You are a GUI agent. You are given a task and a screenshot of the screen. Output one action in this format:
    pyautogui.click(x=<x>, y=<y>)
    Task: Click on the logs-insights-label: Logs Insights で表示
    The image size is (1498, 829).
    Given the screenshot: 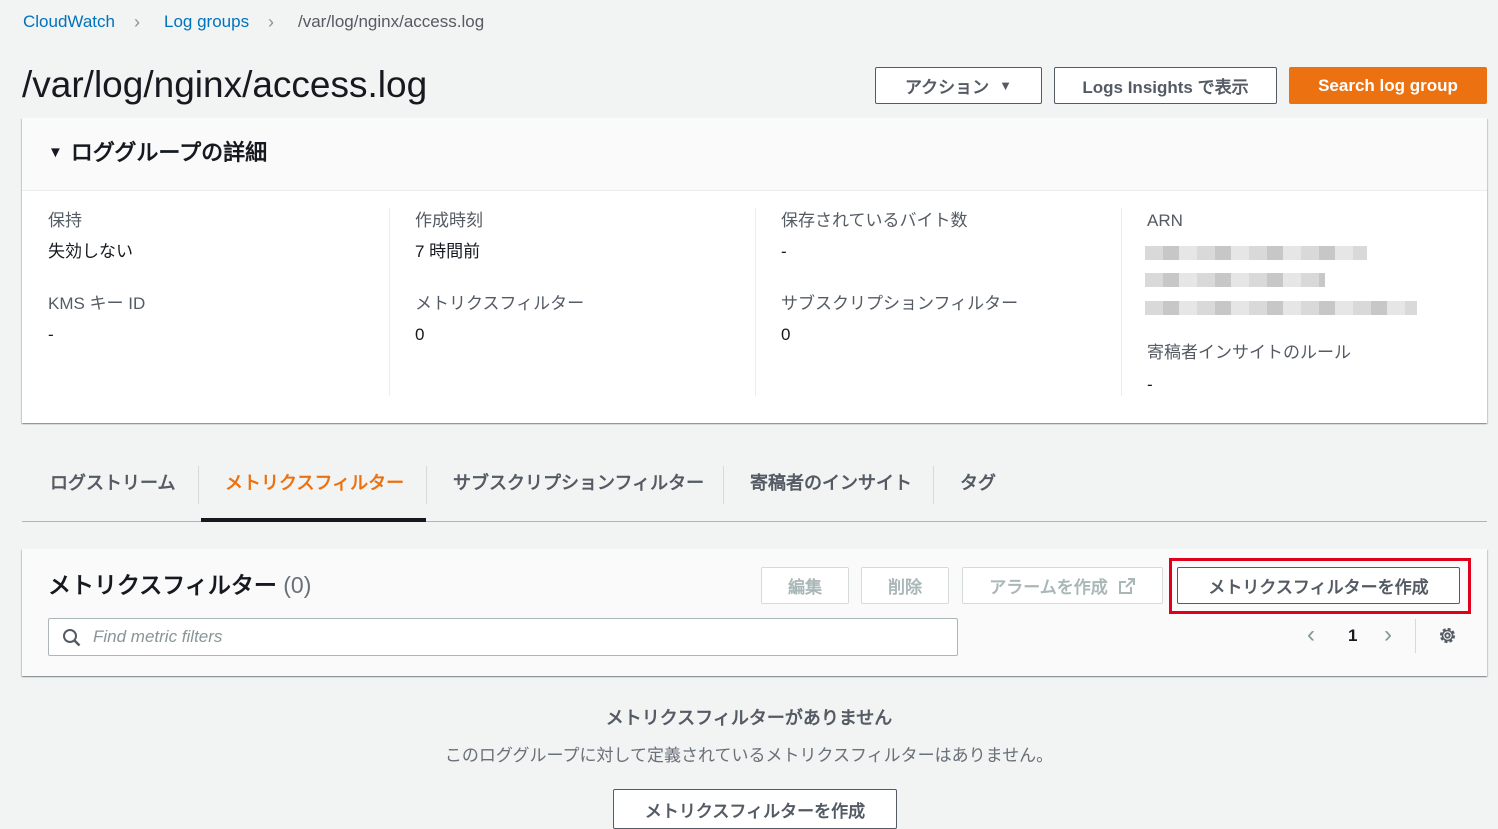 What is the action you would take?
    pyautogui.click(x=1165, y=87)
    